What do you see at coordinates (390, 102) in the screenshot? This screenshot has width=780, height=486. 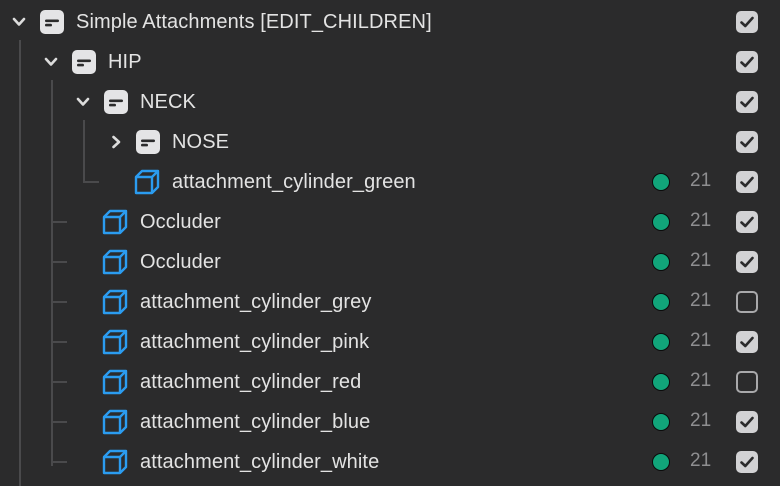 I see `tree-row: NECK` at bounding box center [390, 102].